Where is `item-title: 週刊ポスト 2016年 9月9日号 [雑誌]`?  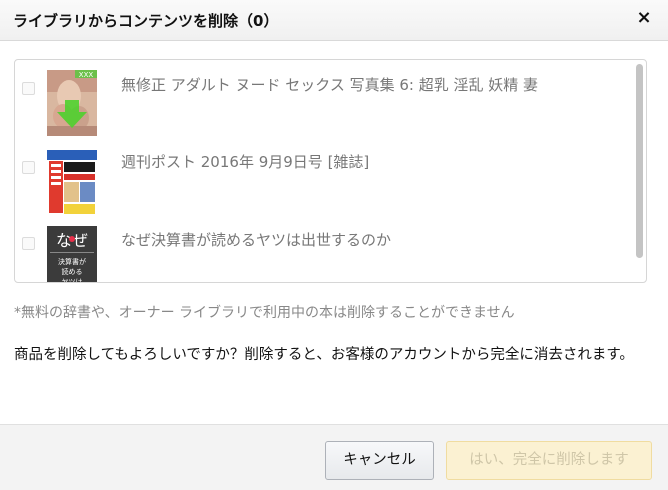
item-title: 週刊ポスト 2016年 9月9日号 [雑誌] is located at coordinates (245, 162).